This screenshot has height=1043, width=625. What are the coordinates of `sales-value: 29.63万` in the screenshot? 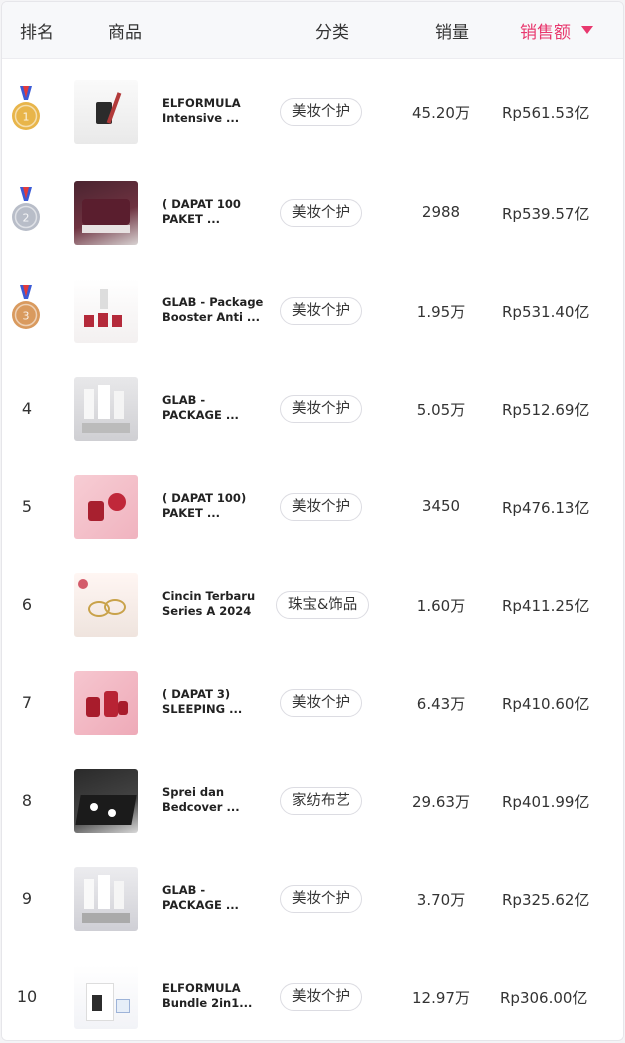 It's located at (441, 802).